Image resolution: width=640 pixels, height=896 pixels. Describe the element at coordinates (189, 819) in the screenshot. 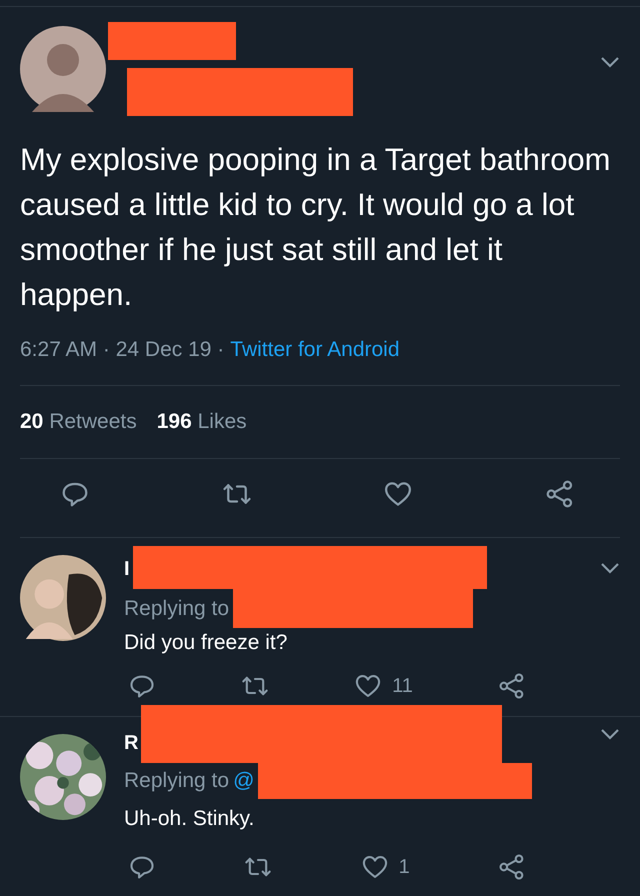

I see `reply-text: Uh-oh. Stinky.` at that location.